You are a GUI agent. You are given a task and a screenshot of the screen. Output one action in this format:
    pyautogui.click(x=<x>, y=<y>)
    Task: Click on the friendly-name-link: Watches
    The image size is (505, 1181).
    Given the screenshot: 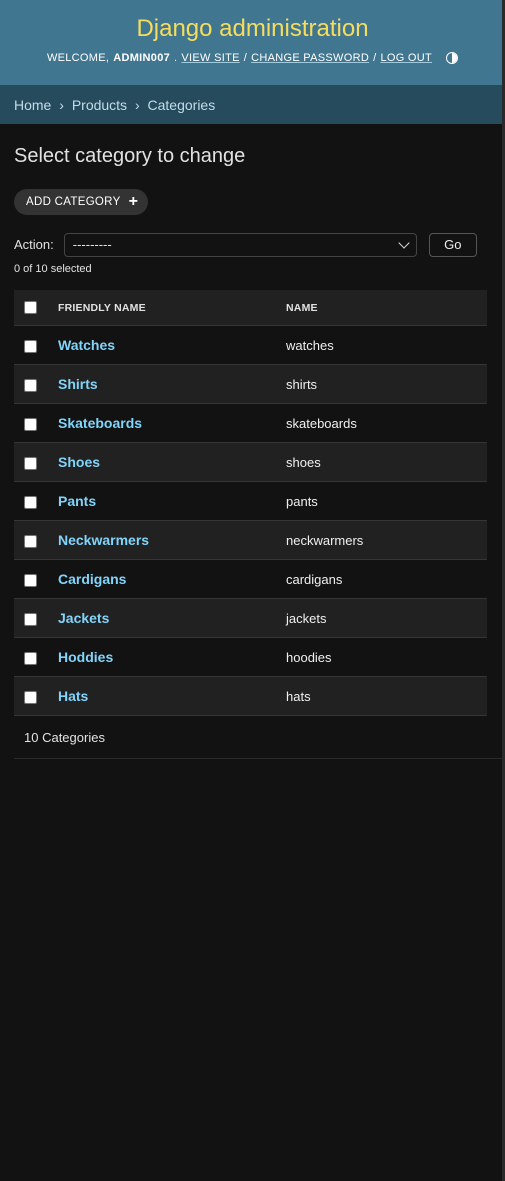 What is the action you would take?
    pyautogui.click(x=86, y=345)
    